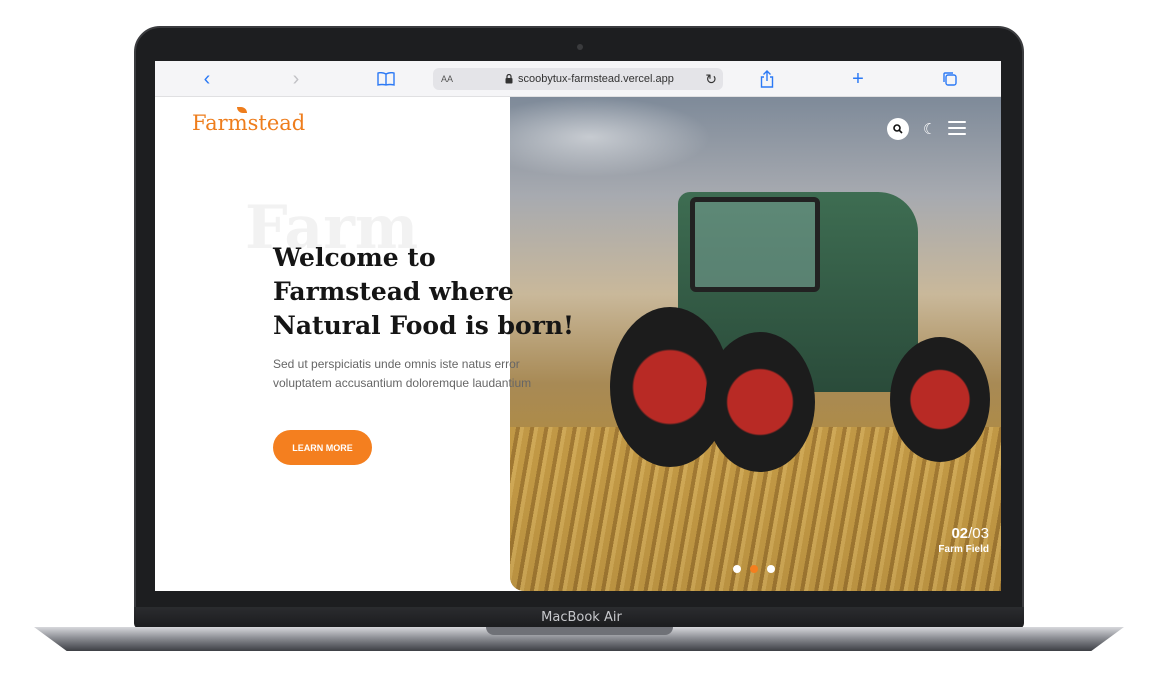  Describe the element at coordinates (296, 79) in the screenshot. I see `forward-icon: ›` at that location.